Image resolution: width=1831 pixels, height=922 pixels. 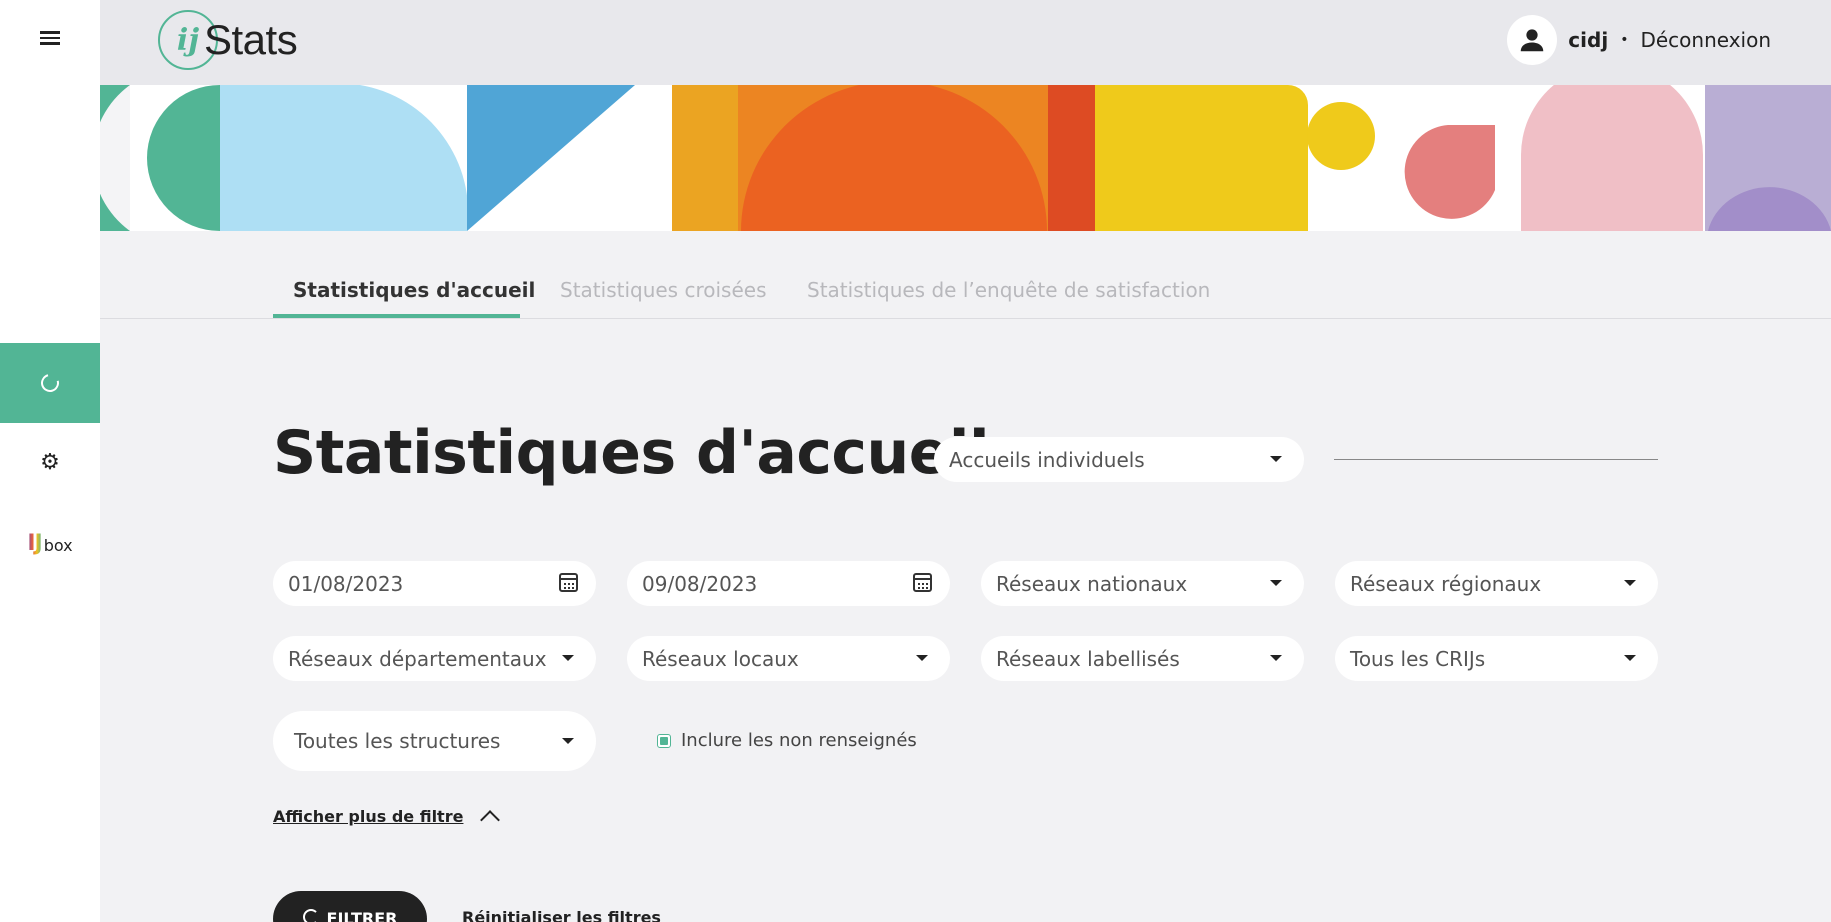 What do you see at coordinates (310, 915) in the screenshot?
I see `refresh-icon` at bounding box center [310, 915].